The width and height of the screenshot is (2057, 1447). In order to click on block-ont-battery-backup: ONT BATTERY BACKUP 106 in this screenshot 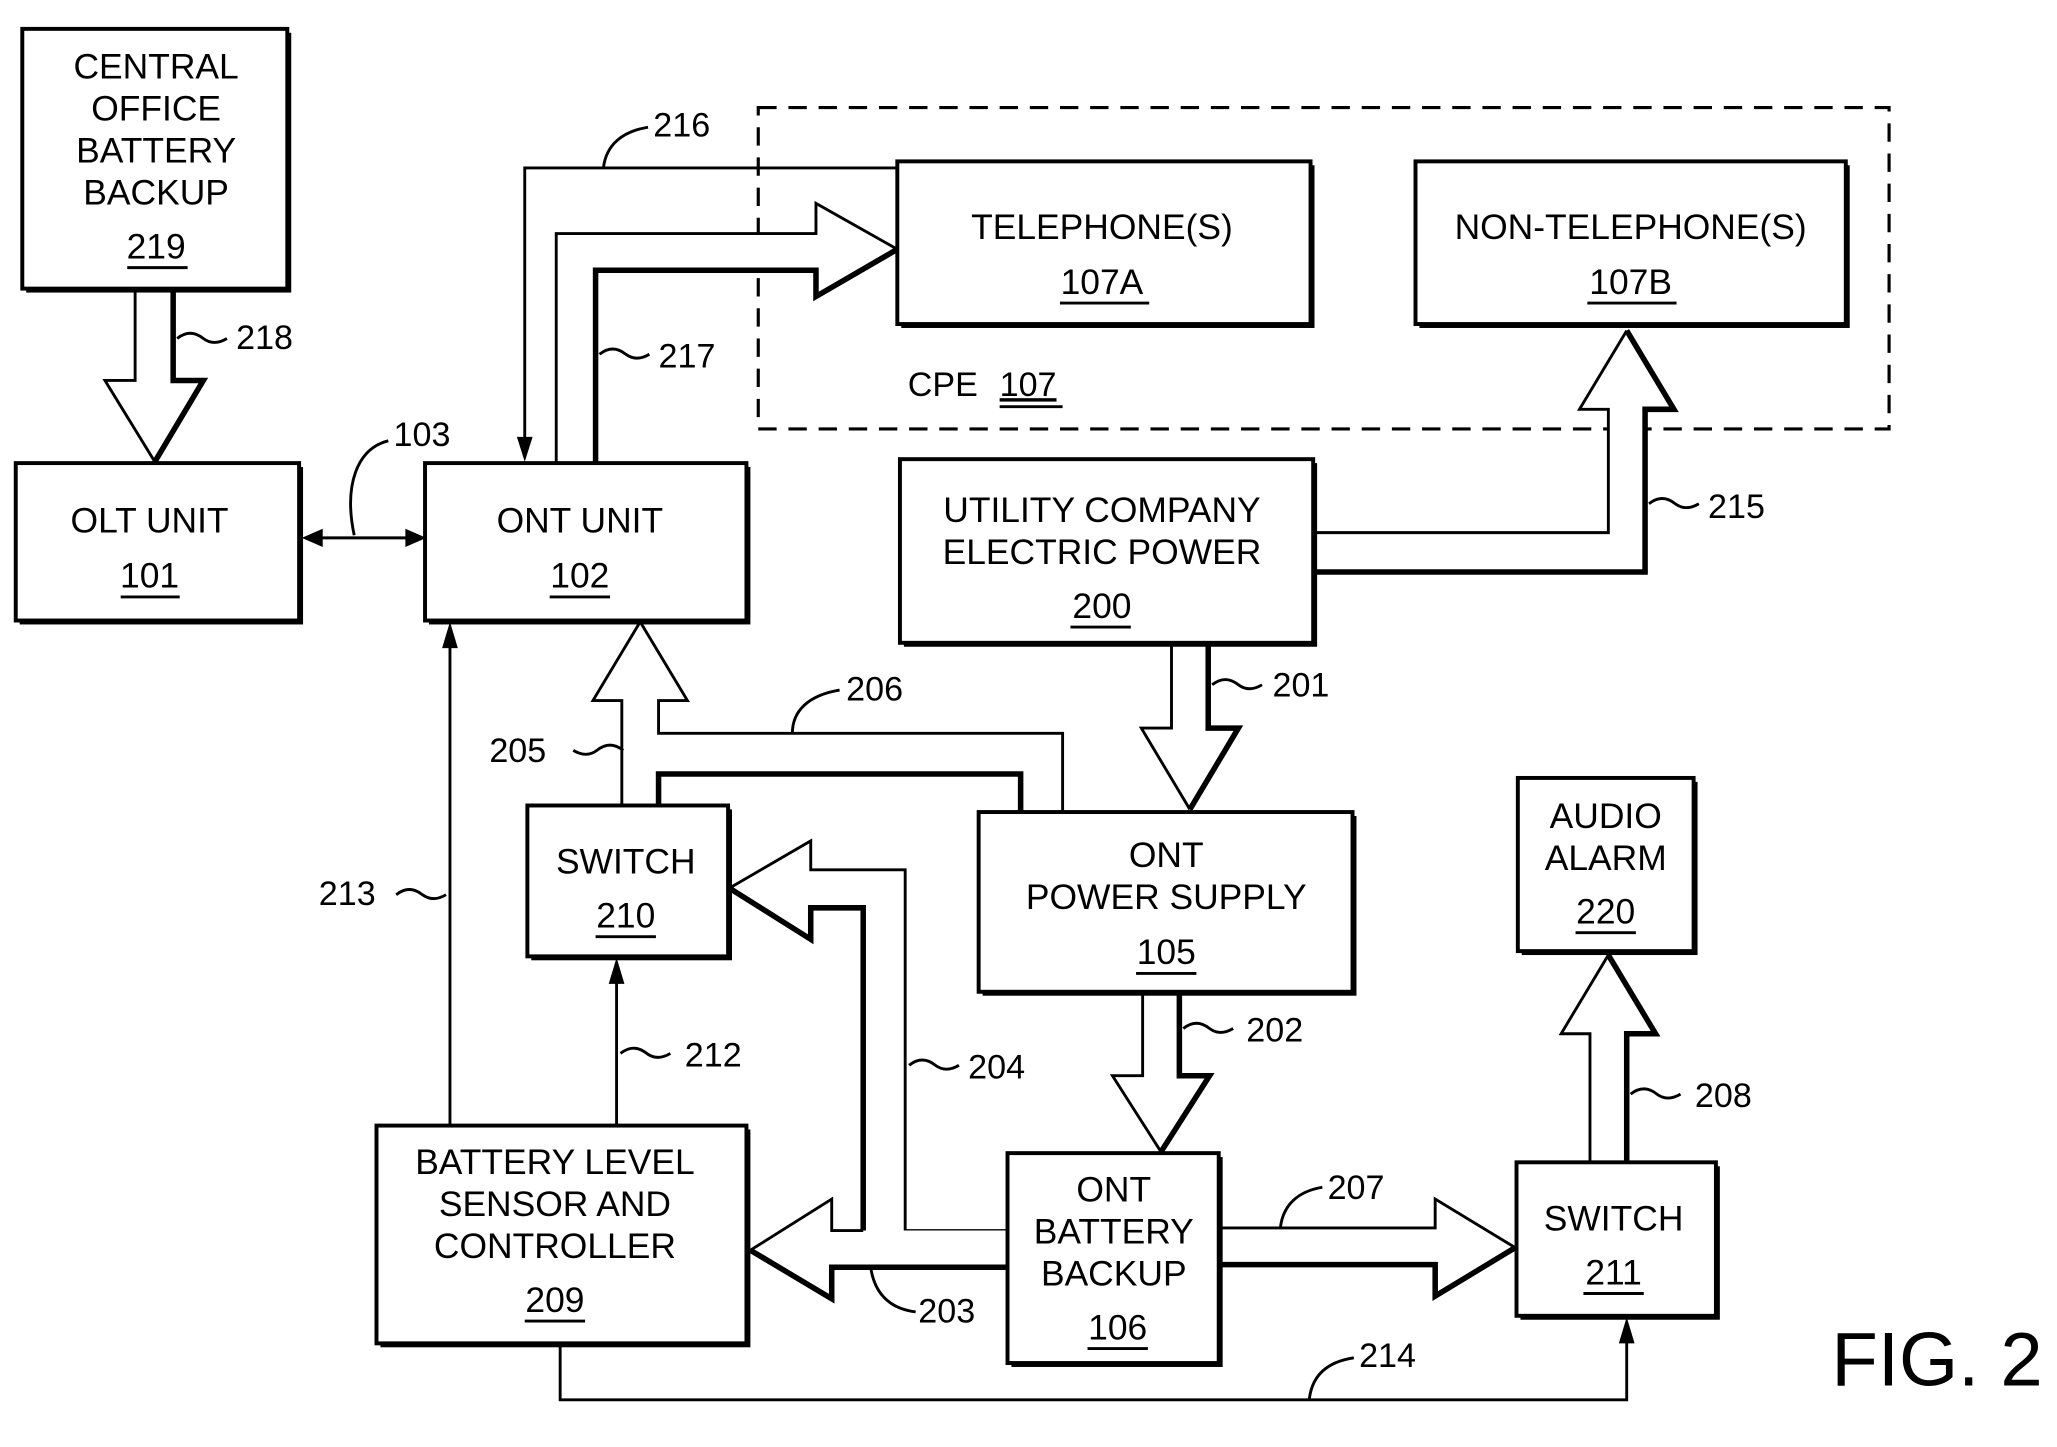, I will do `click(1114, 1259)`.